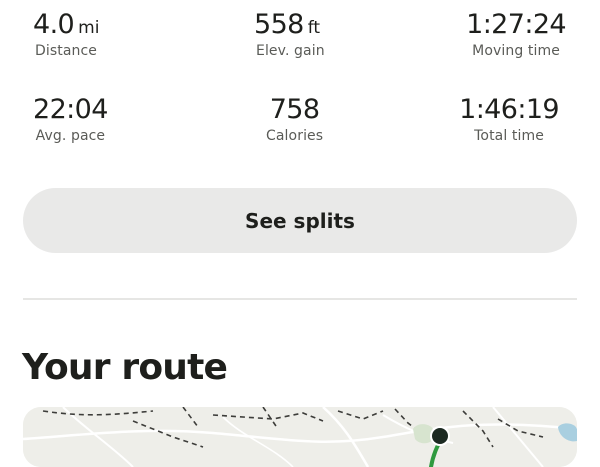 This screenshot has height=467, width=600. Describe the element at coordinates (516, 24) in the screenshot. I see `moving-time-value: 1:27:24` at that location.